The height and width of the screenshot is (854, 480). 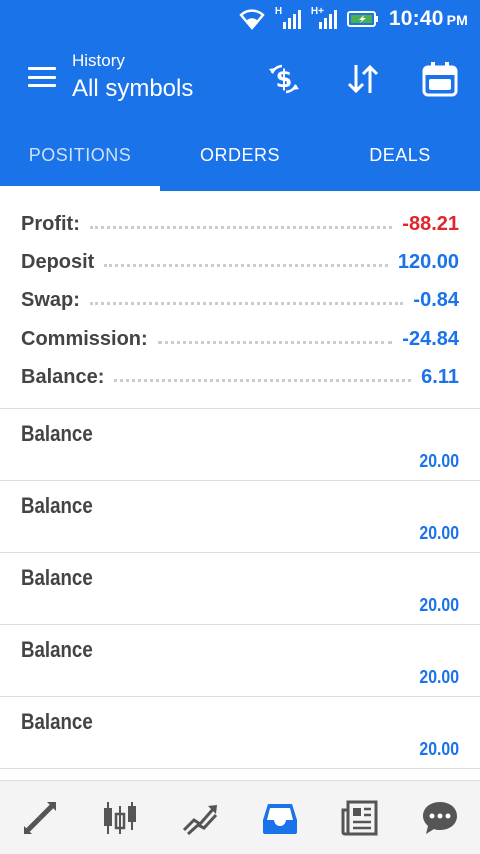 I want to click on summary-label: Swap:, so click(x=50, y=300).